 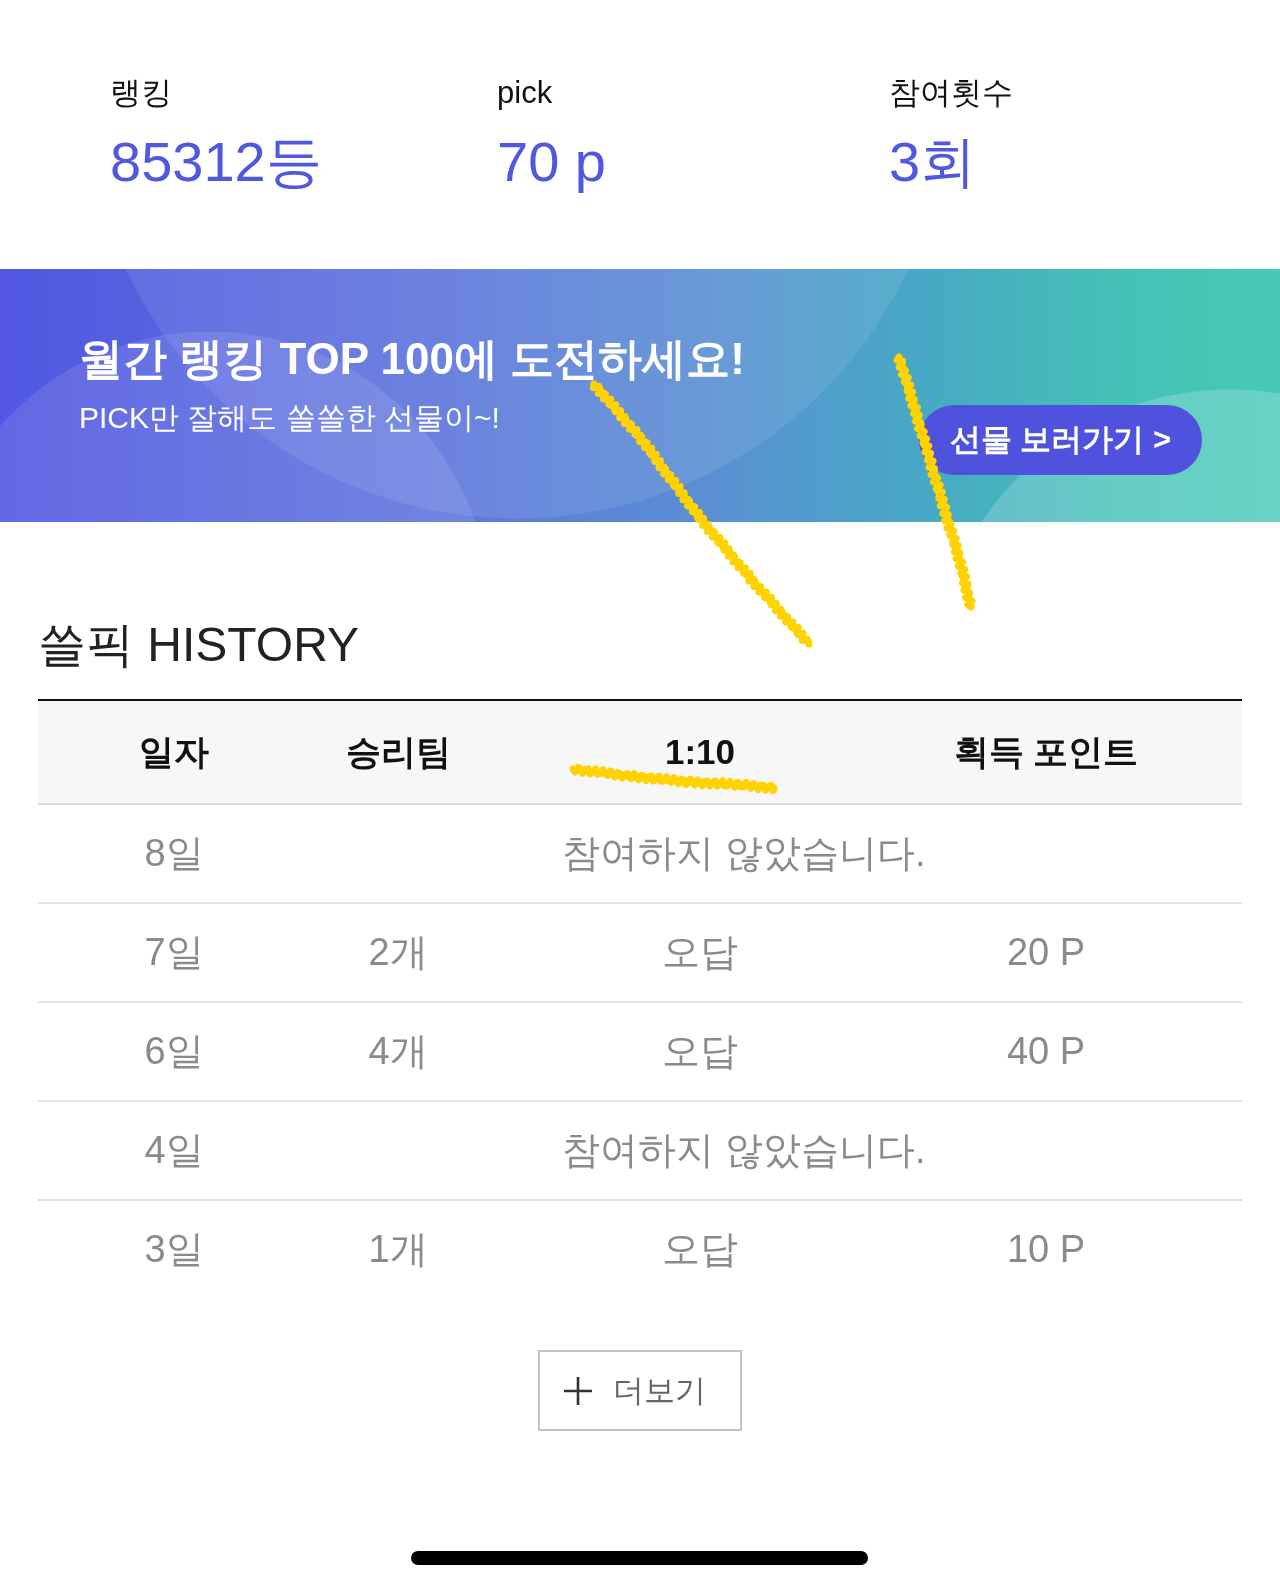 What do you see at coordinates (174, 853) in the screenshot?
I see `table-cell-text: 8일` at bounding box center [174, 853].